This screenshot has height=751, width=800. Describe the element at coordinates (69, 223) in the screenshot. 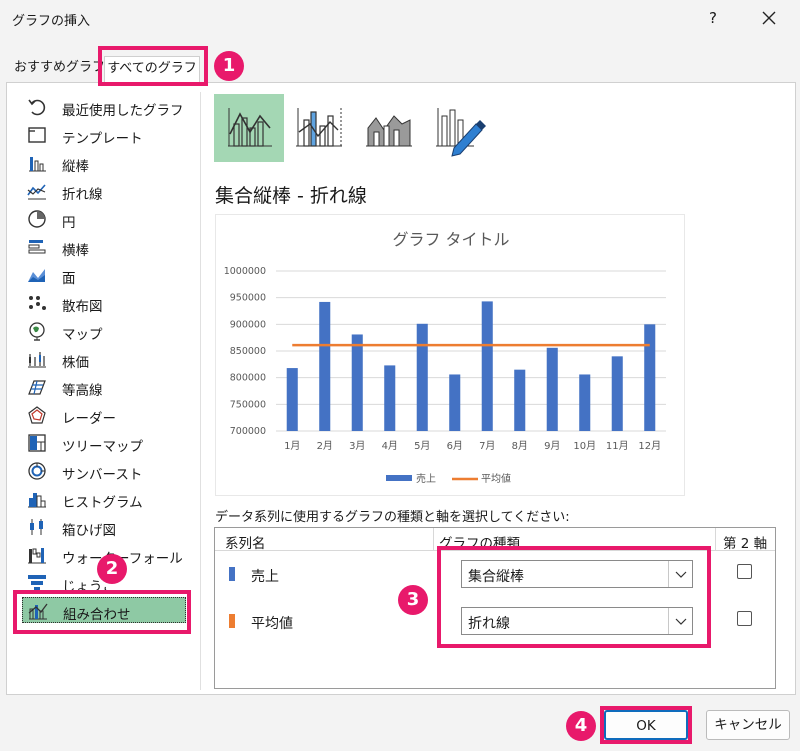

I see `sidebar-item-label: 円` at that location.